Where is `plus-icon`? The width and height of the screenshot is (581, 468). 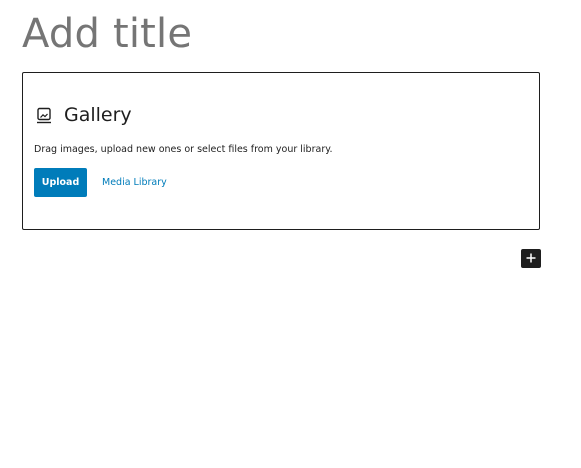
plus-icon is located at coordinates (531, 259).